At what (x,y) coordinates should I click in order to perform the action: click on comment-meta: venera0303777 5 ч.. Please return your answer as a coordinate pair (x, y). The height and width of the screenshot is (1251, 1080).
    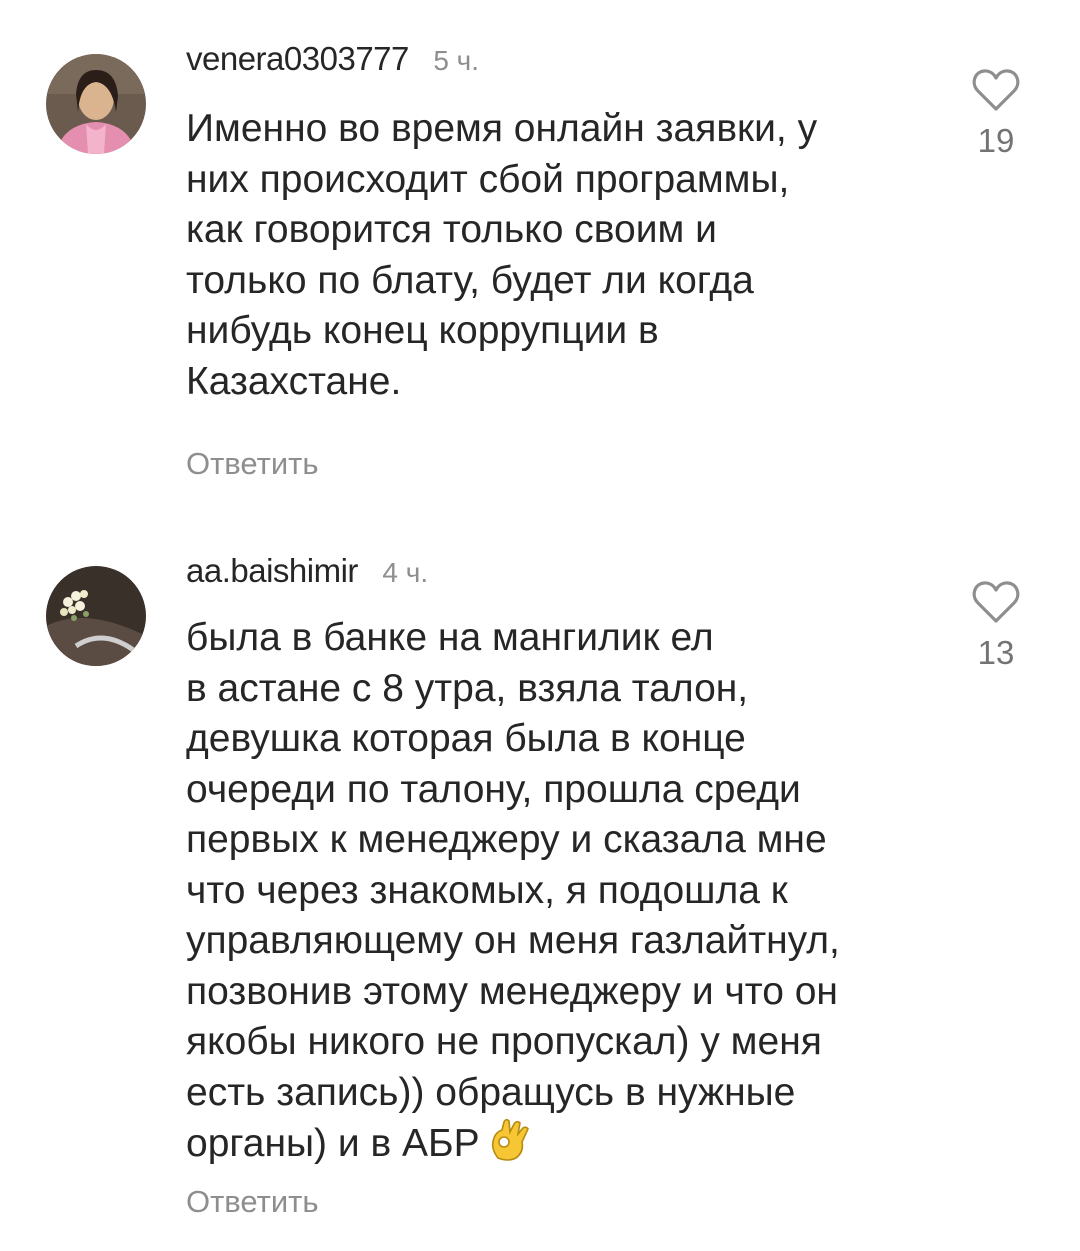
    Looking at the image, I should click on (332, 59).